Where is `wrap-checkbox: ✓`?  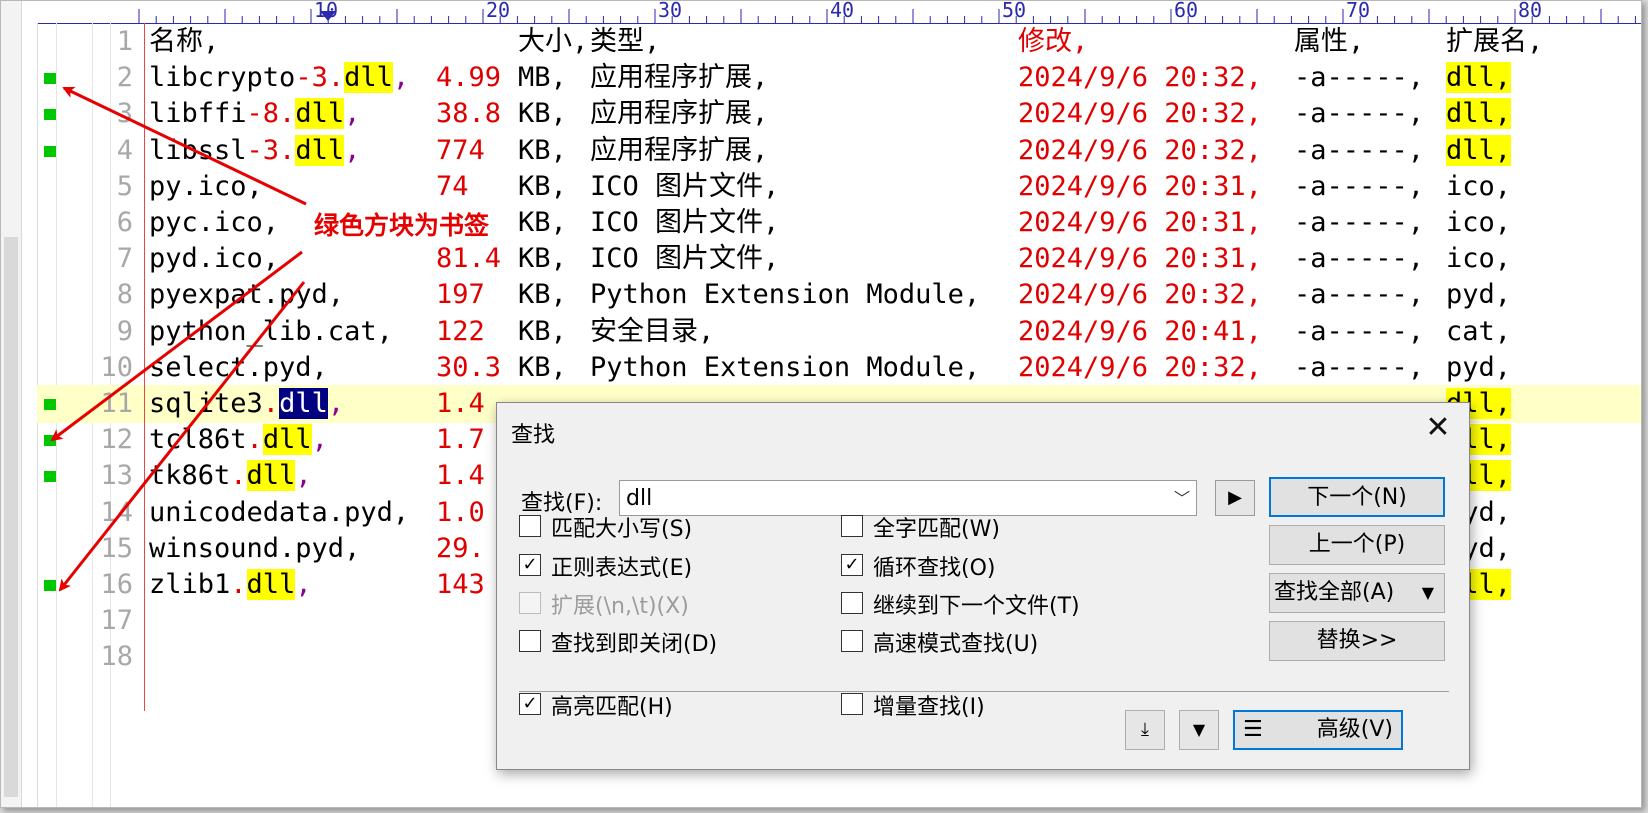
wrap-checkbox: ✓ is located at coordinates (852, 565).